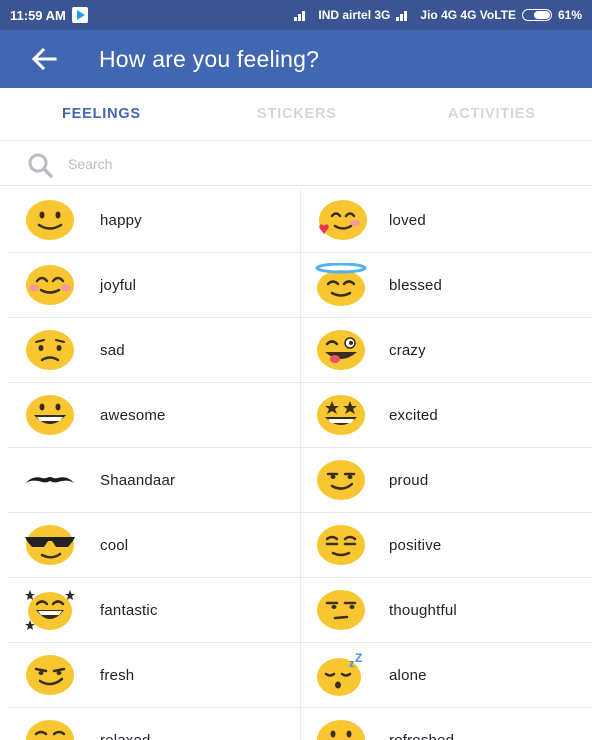 The image size is (592, 740). I want to click on feeling-item-happy: happy, so click(154, 220).